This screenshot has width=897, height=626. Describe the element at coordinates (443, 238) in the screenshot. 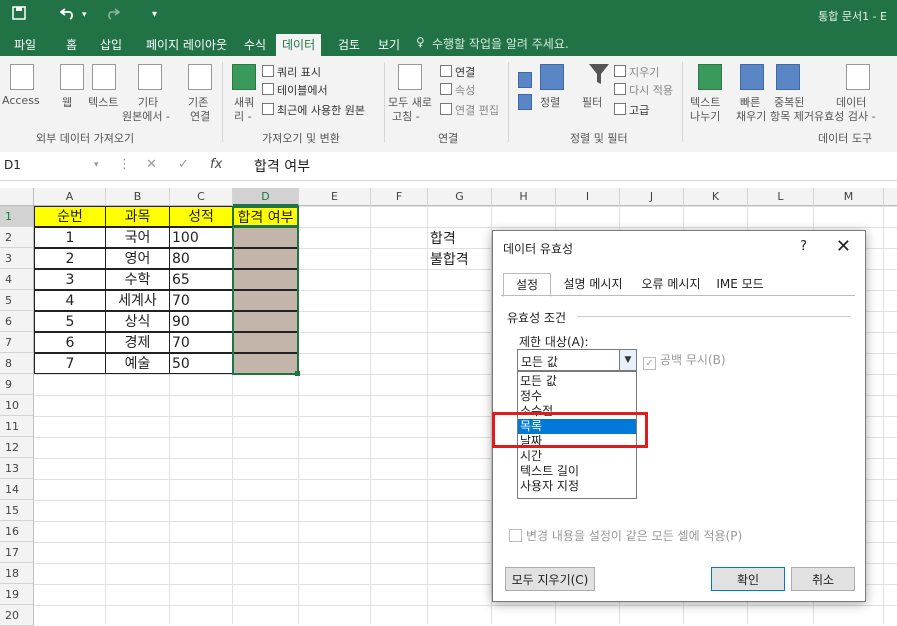

I see `cell-g2: 합격` at that location.